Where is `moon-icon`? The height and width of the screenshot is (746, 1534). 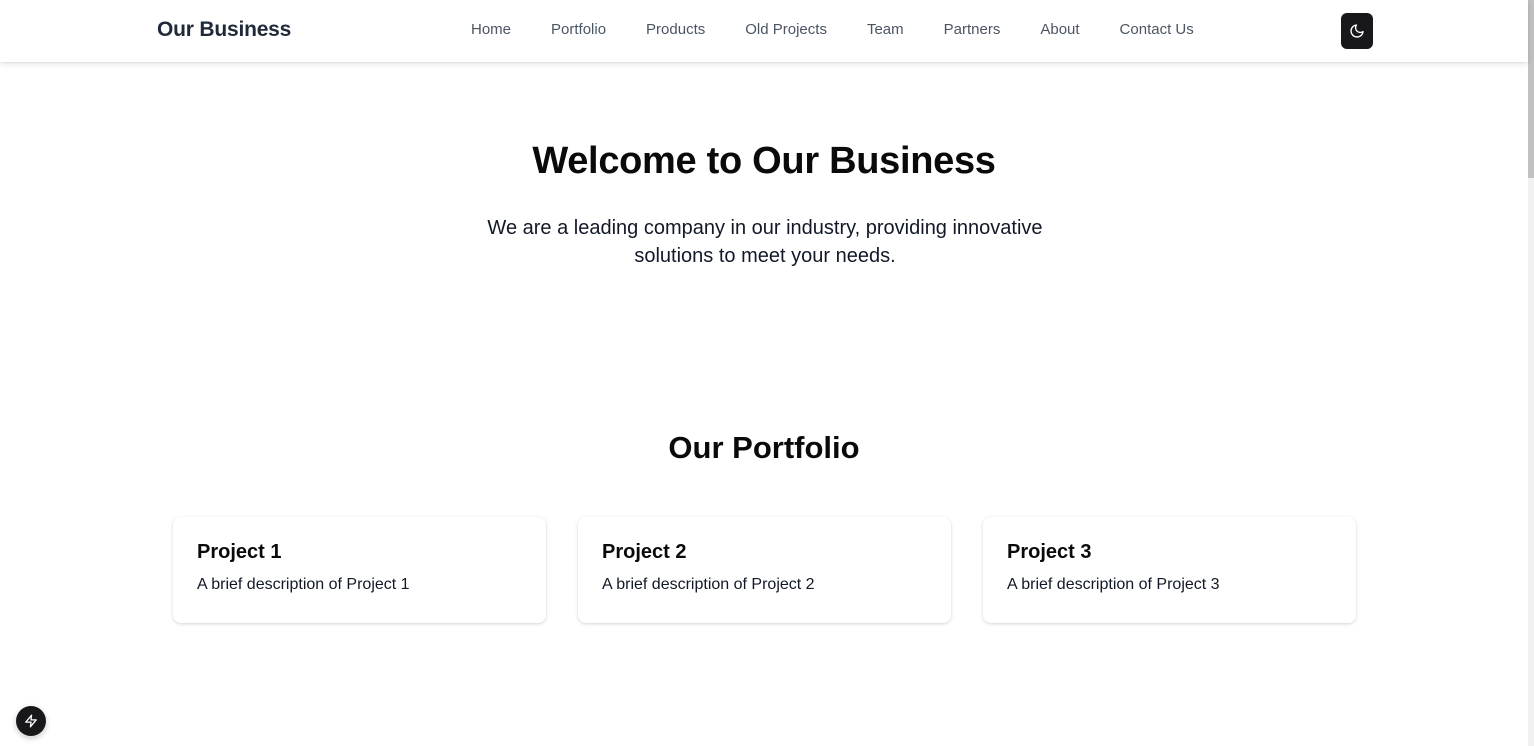 moon-icon is located at coordinates (1357, 31).